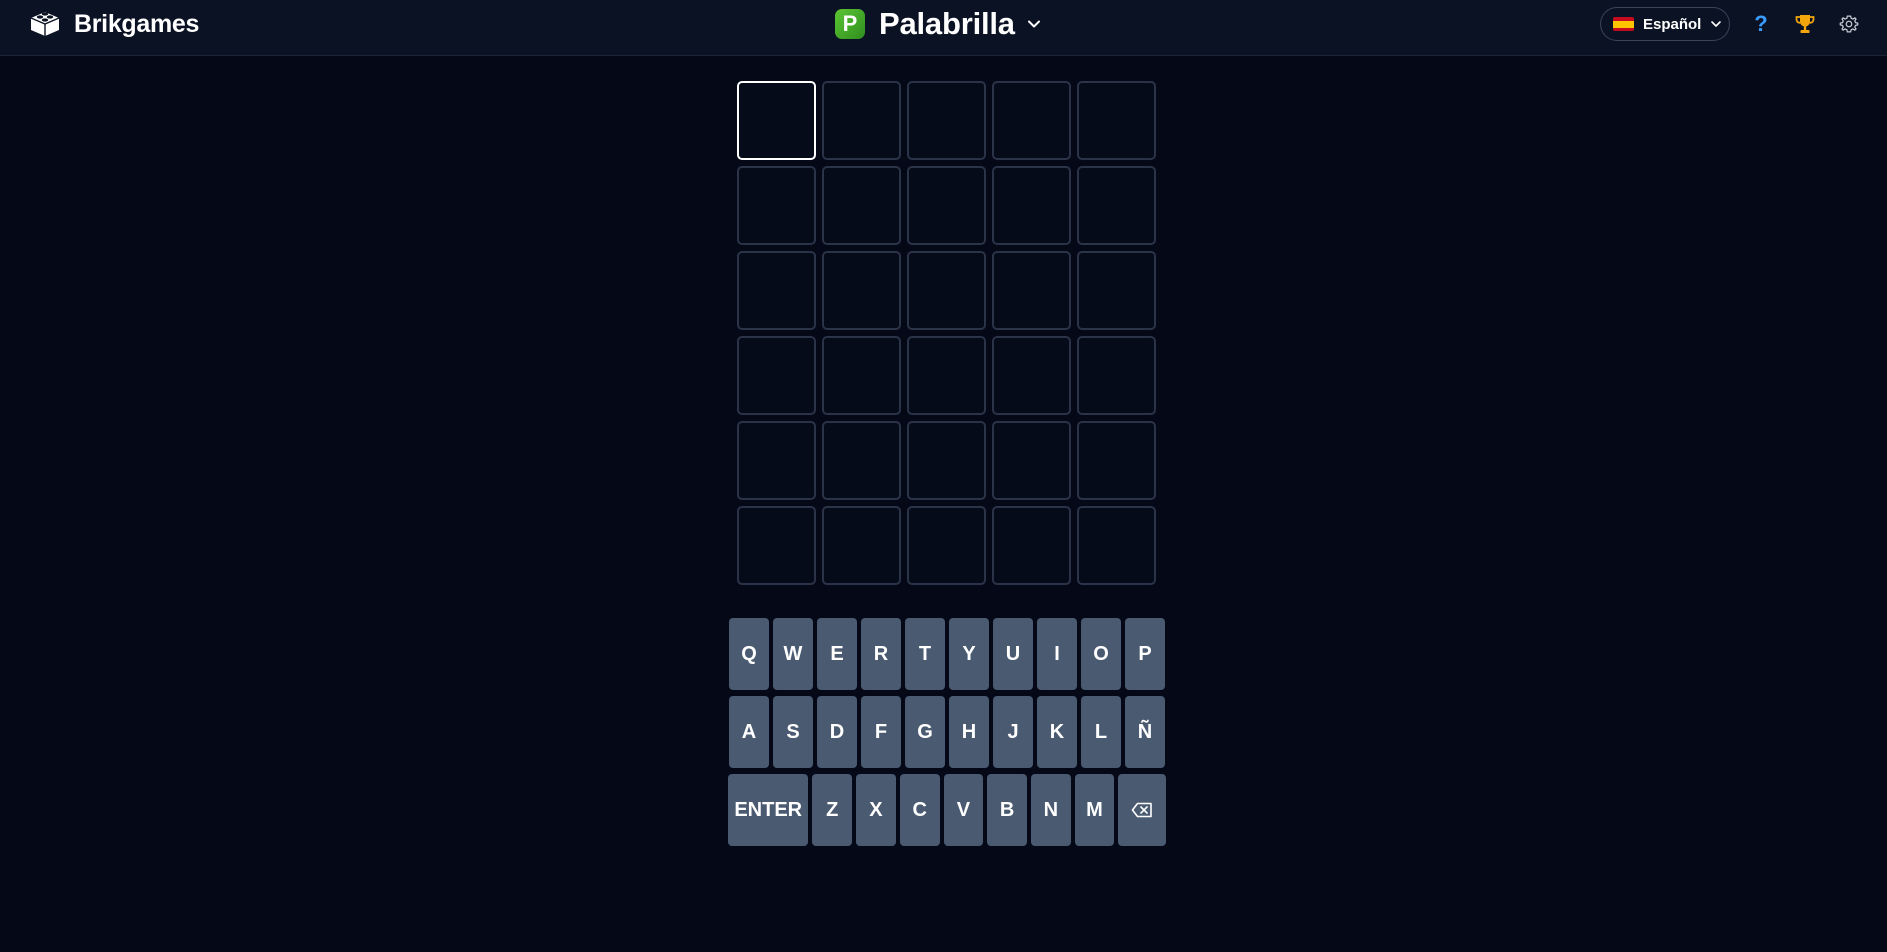  What do you see at coordinates (876, 810) in the screenshot?
I see `key-x: X` at bounding box center [876, 810].